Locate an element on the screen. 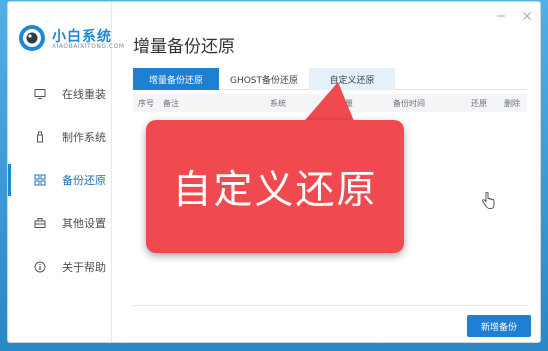 The height and width of the screenshot is (351, 548). hand-cursor-icon is located at coordinates (488, 200).